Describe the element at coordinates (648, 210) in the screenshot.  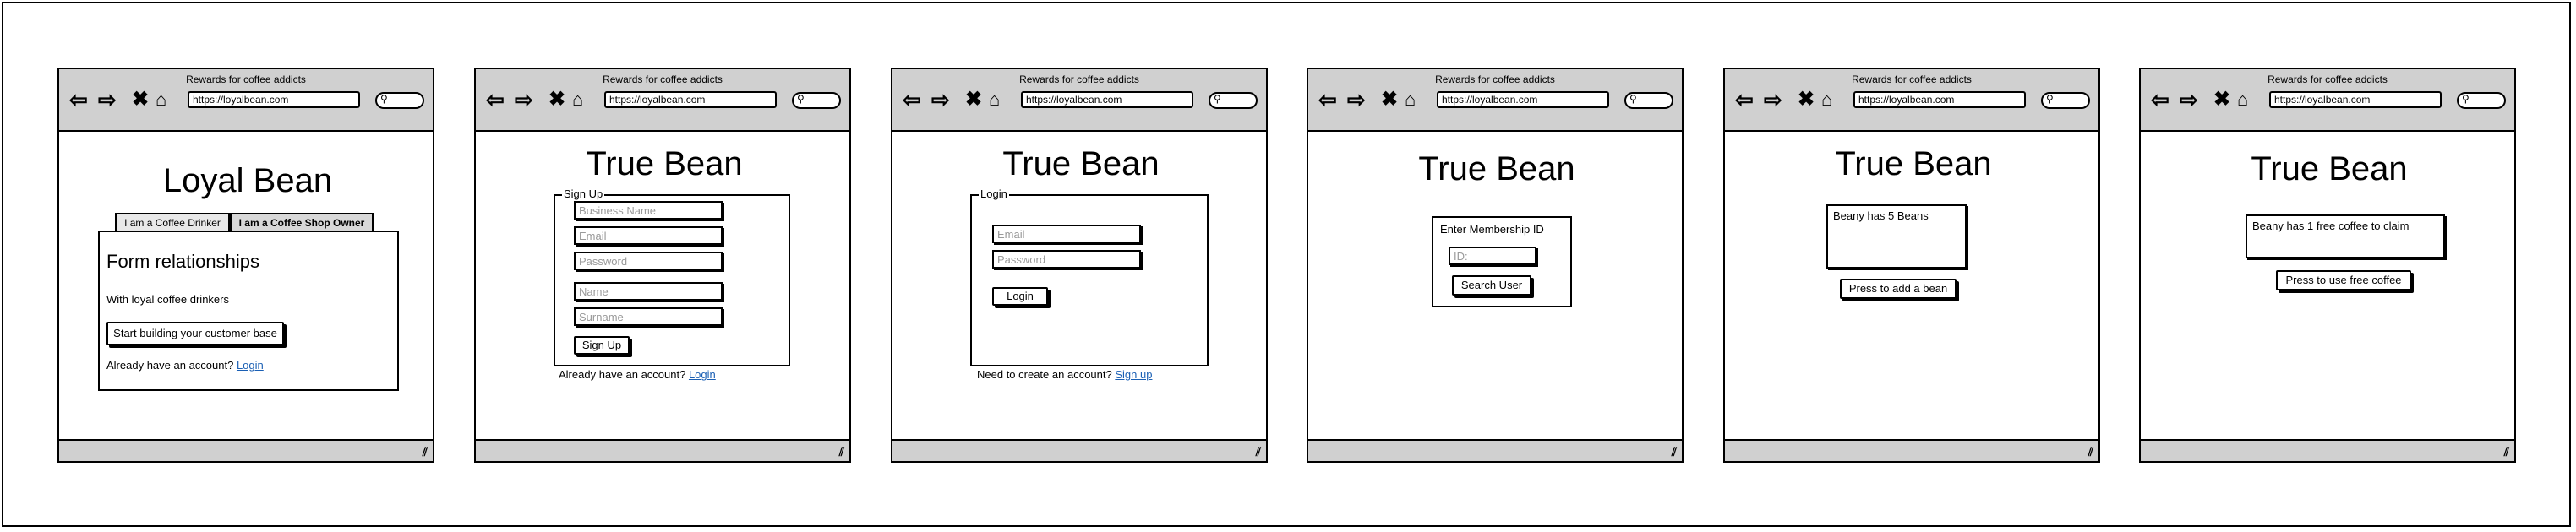
I see `business-name-field` at that location.